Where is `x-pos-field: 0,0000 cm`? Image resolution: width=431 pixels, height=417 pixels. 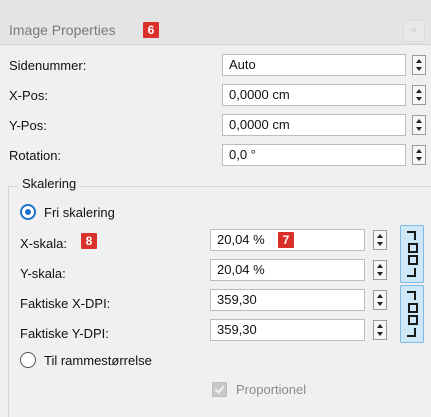 x-pos-field: 0,0000 cm is located at coordinates (314, 95).